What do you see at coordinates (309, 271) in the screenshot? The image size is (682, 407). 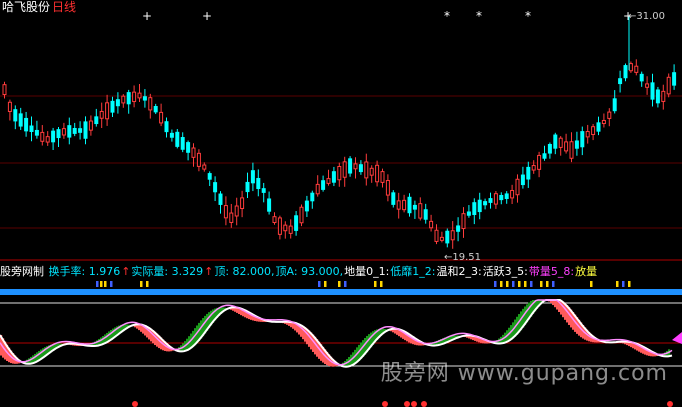 I see `indicator-item: 顶A: 93.000,` at bounding box center [309, 271].